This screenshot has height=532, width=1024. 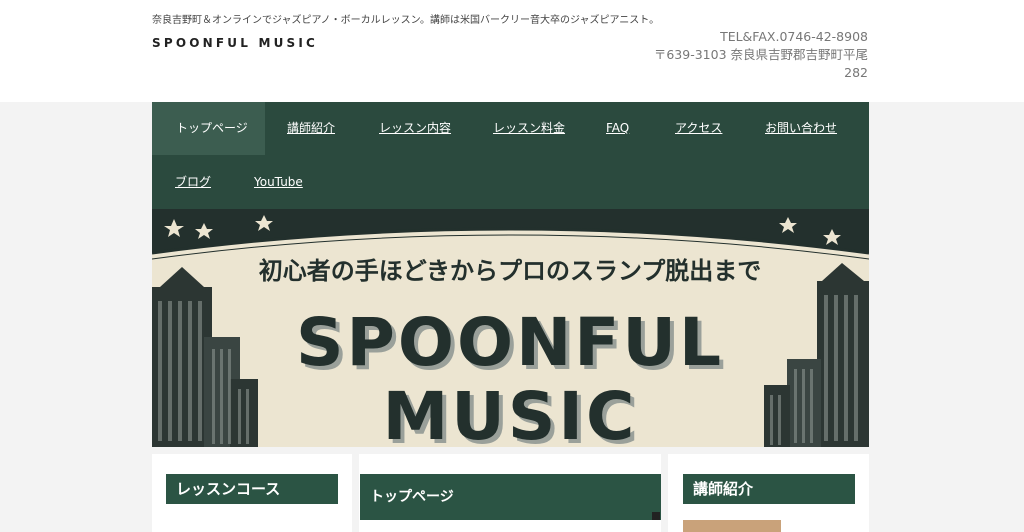 I want to click on card-center: トップページ, so click(x=510, y=493).